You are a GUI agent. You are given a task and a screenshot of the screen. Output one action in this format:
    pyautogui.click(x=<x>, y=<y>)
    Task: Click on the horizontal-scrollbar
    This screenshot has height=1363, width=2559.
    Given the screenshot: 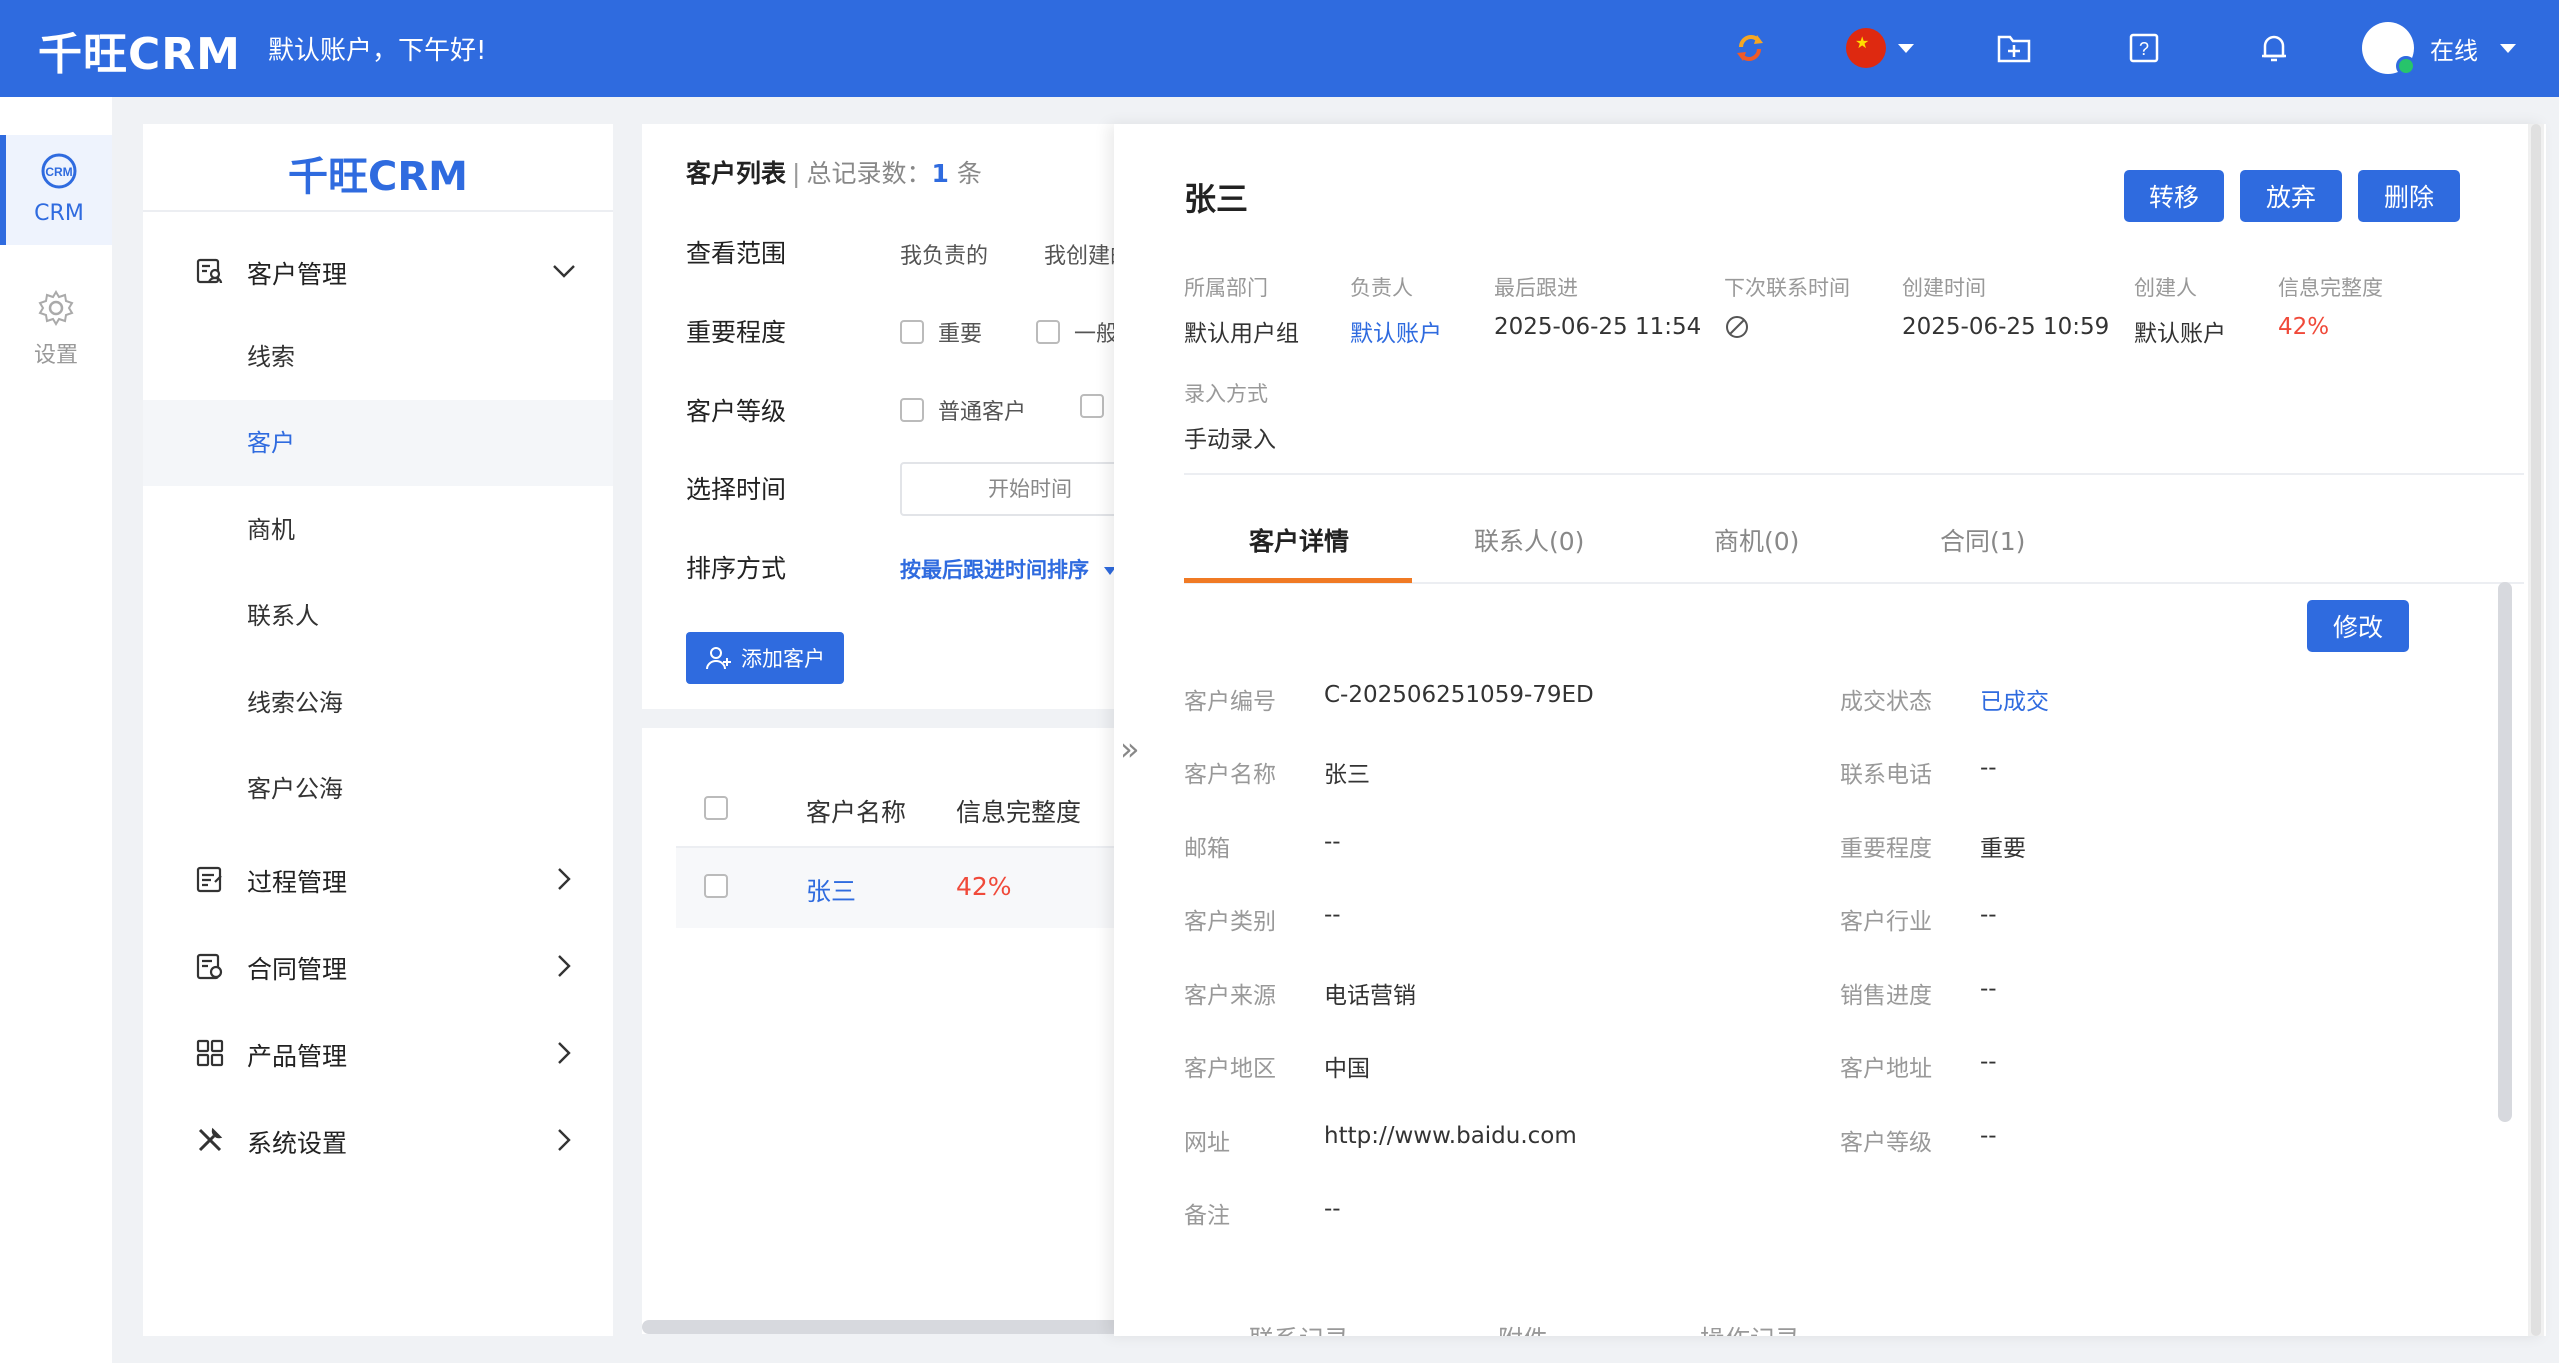 What is the action you would take?
    pyautogui.click(x=882, y=1327)
    